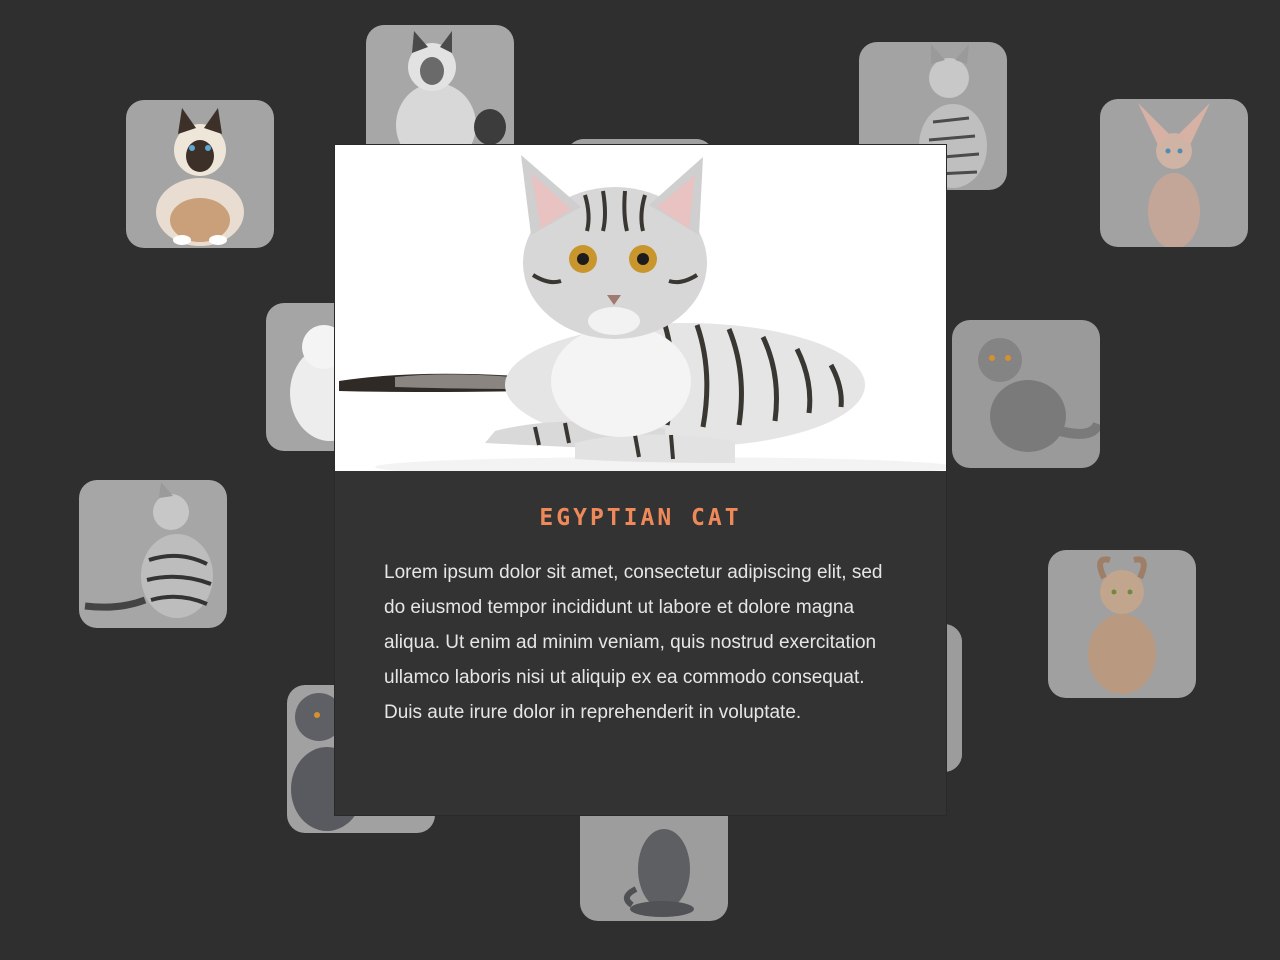 This screenshot has width=1280, height=960. I want to click on cat-thumbnail-peterbald, so click(1174, 173).